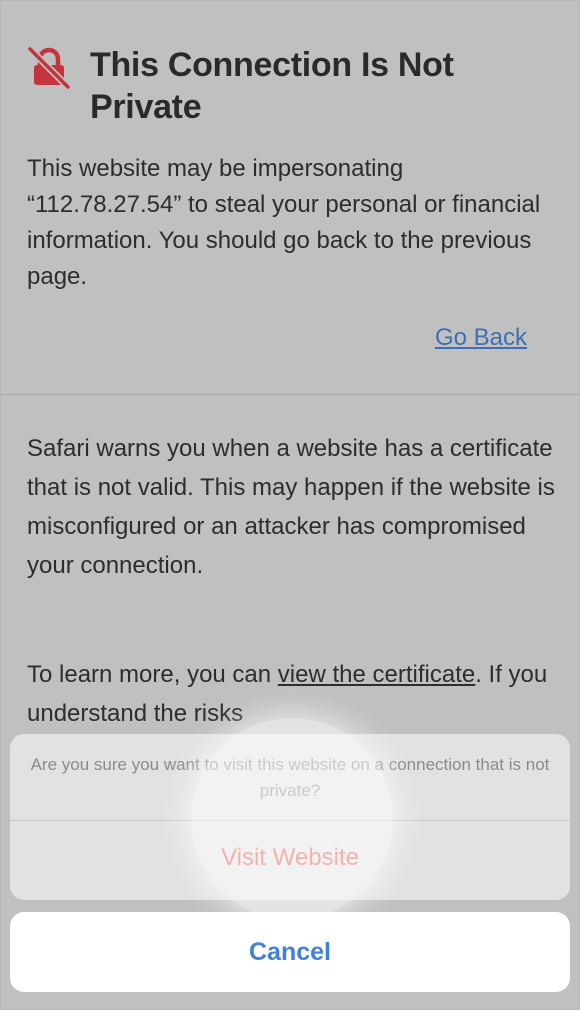 The height and width of the screenshot is (1010, 580). I want to click on page-title: This Connection Is Not Private, so click(272, 86).